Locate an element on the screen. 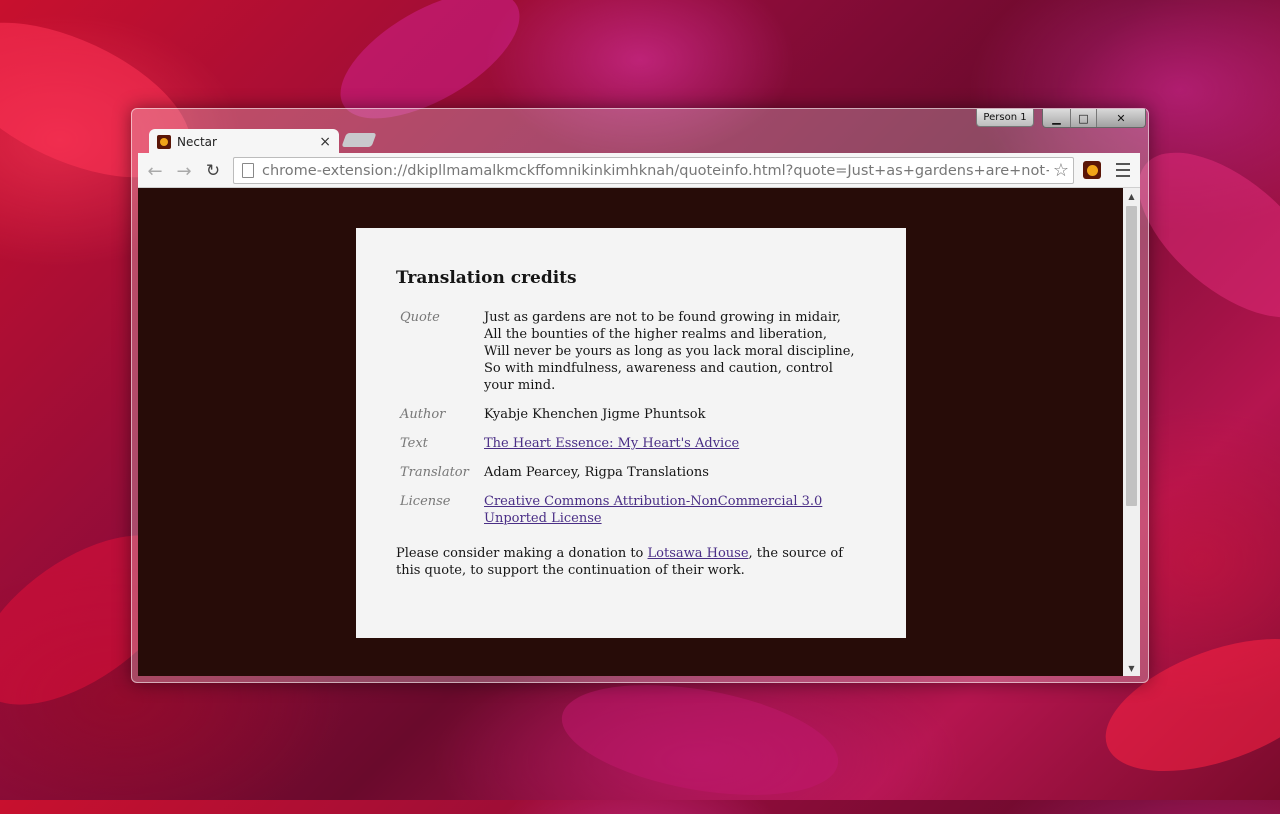  new-tab-button is located at coordinates (359, 140).